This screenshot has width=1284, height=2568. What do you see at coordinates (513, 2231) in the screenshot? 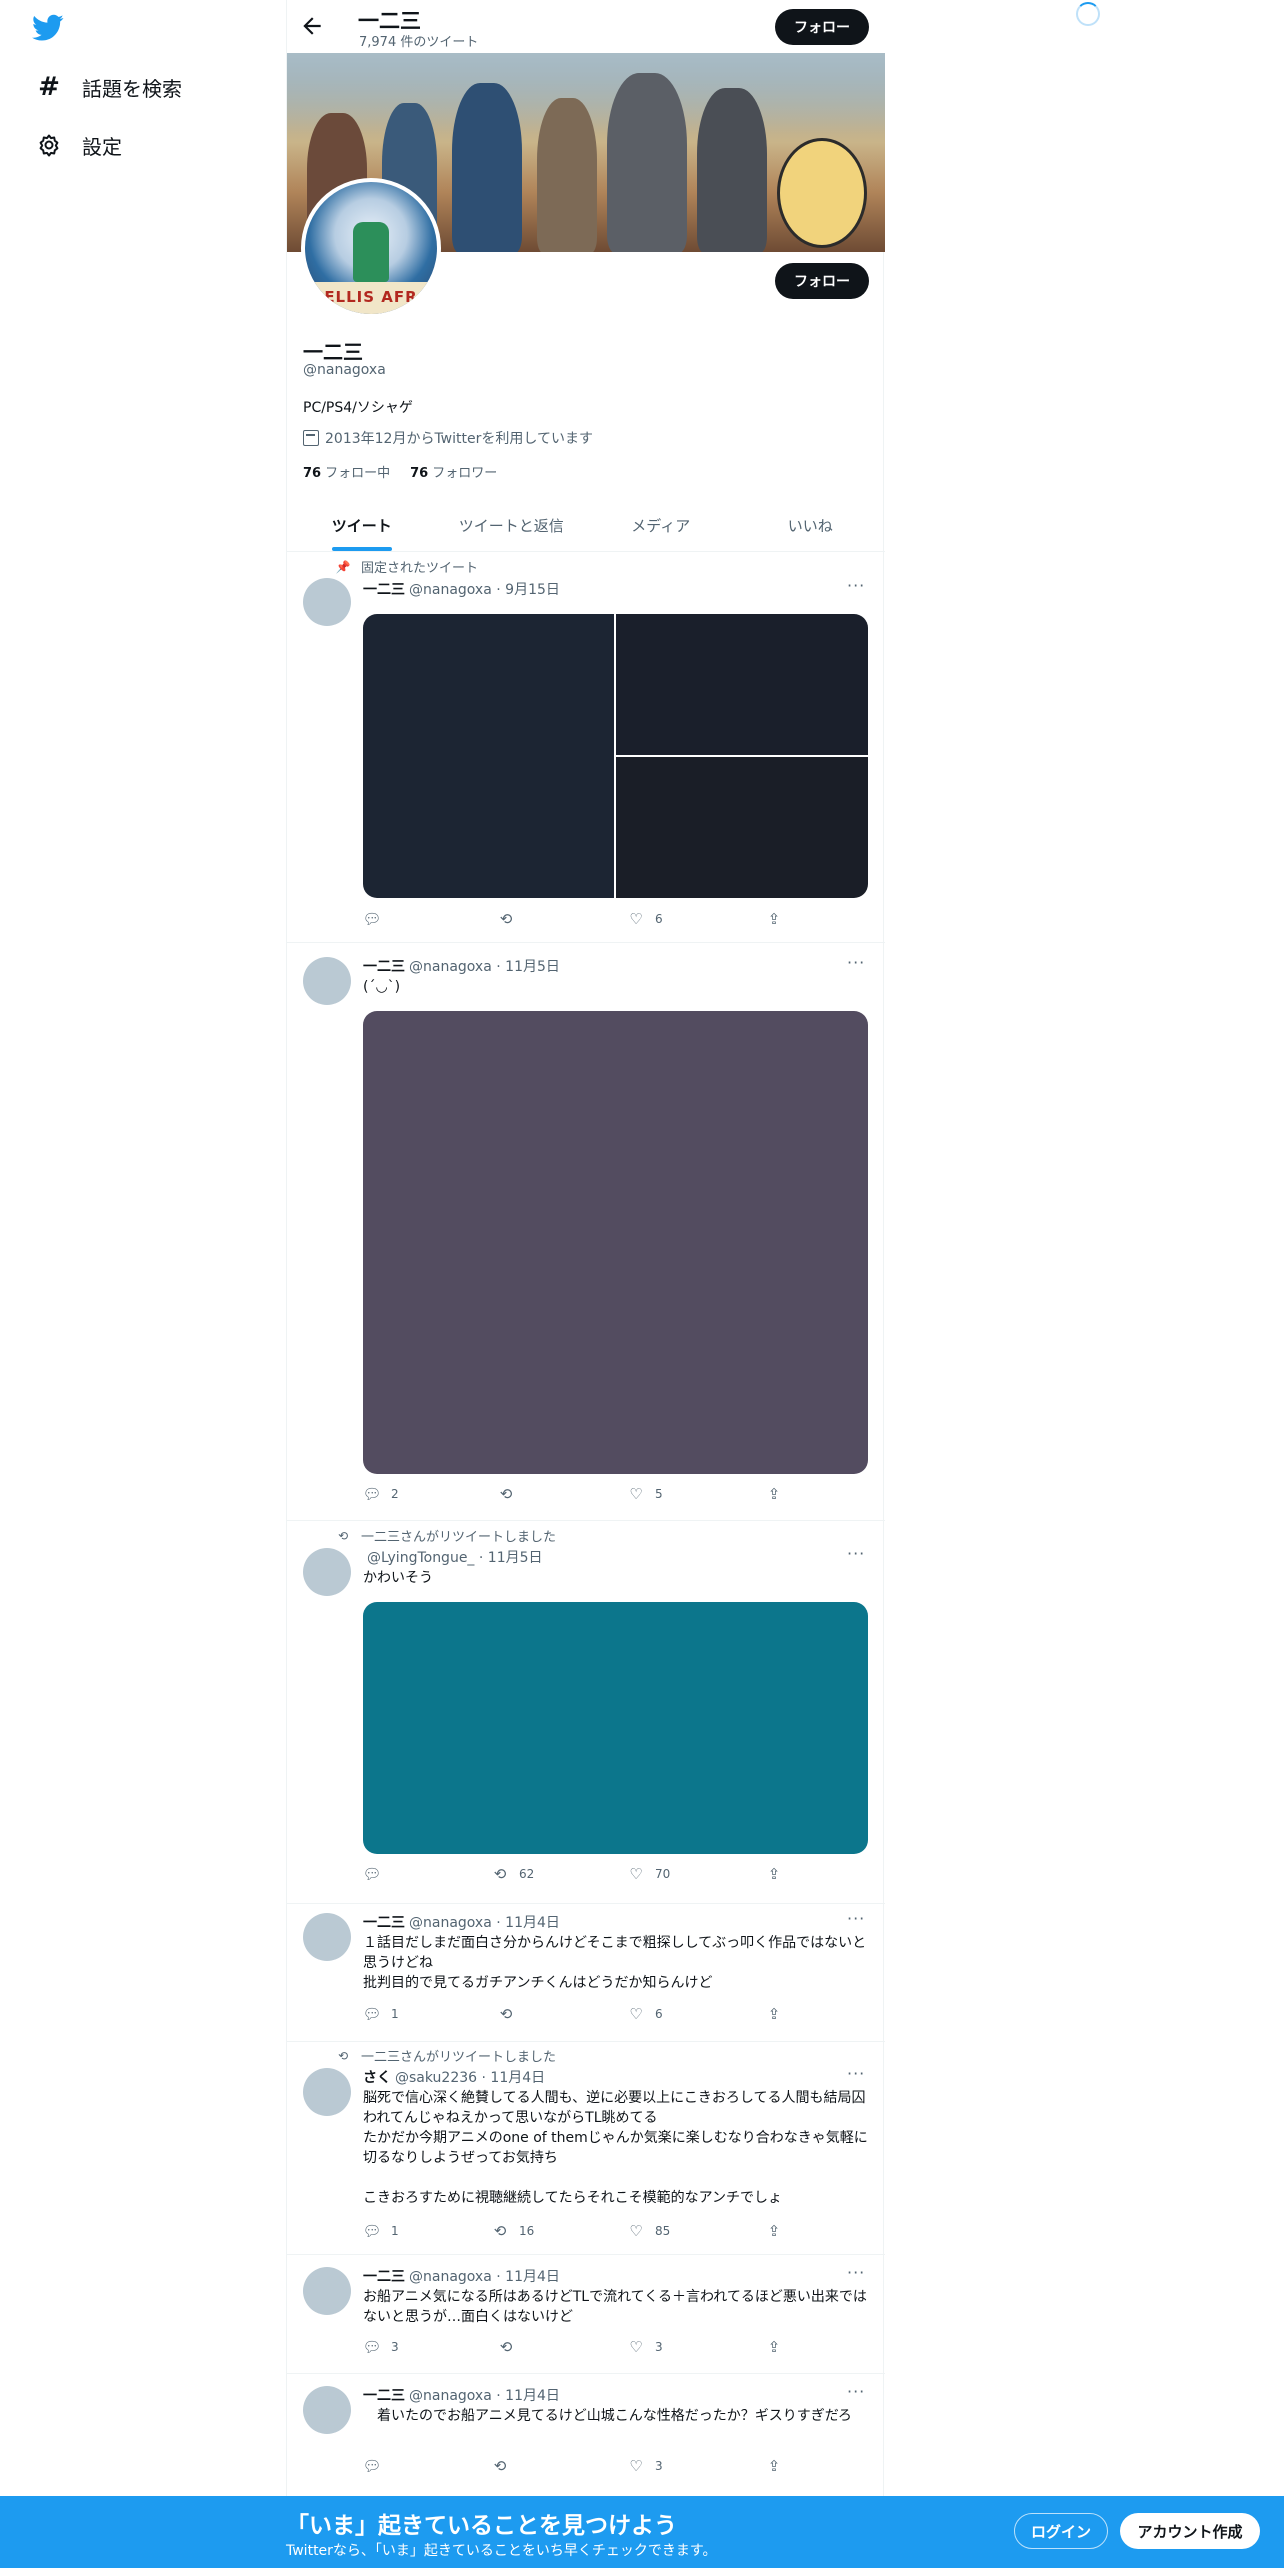
I see `retweet-button: ⟲ 16` at bounding box center [513, 2231].